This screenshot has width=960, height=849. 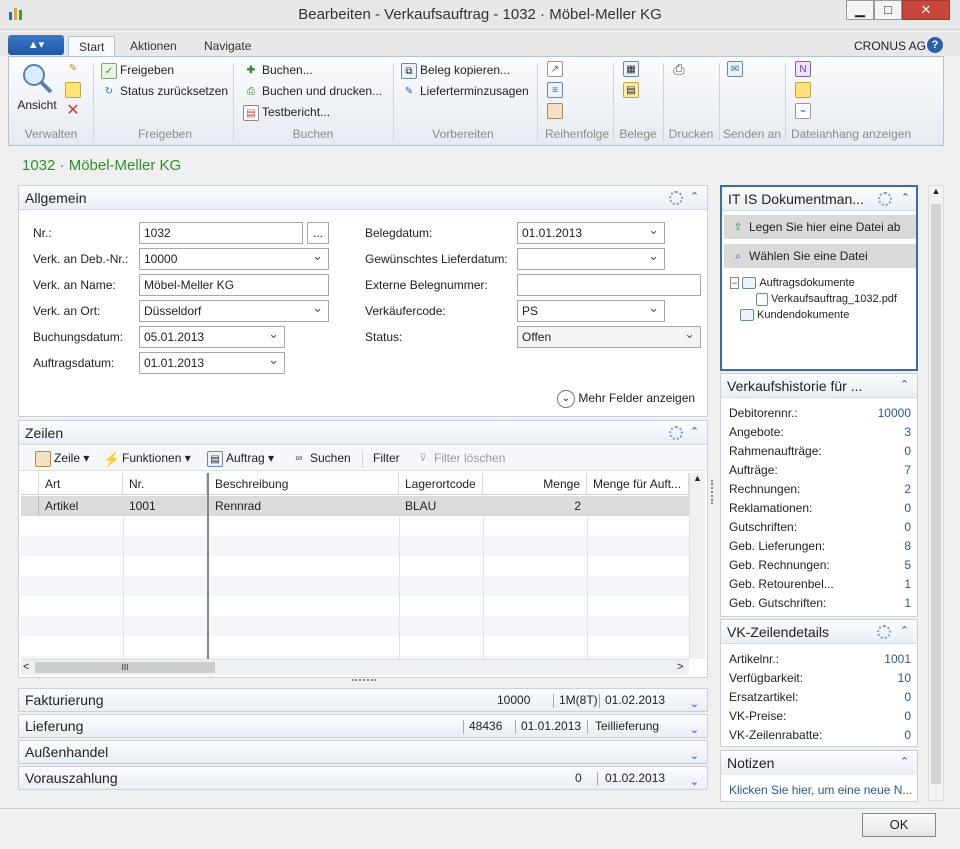 I want to click on tree-node-order-docs: − Auftragsdokumente, so click(x=813, y=283).